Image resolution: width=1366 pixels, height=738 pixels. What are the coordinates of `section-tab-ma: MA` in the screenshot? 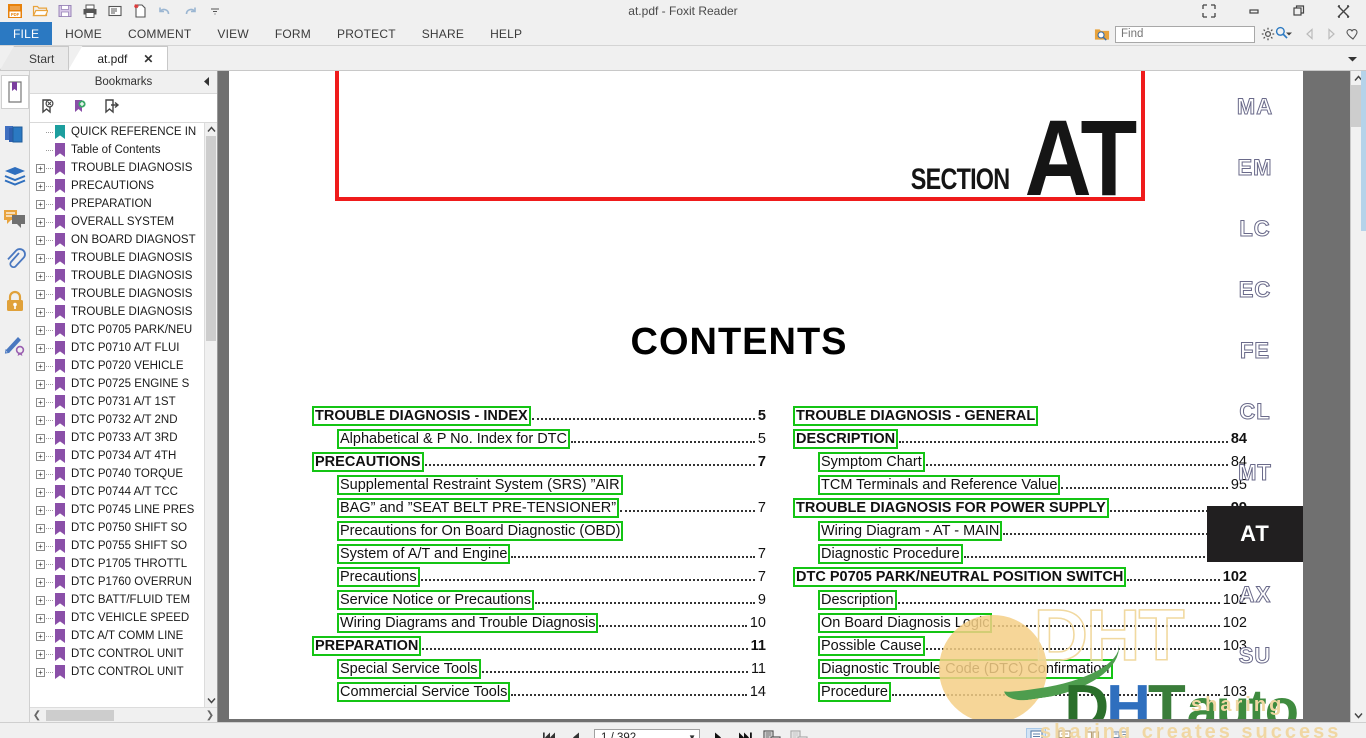 It's located at (1255, 107).